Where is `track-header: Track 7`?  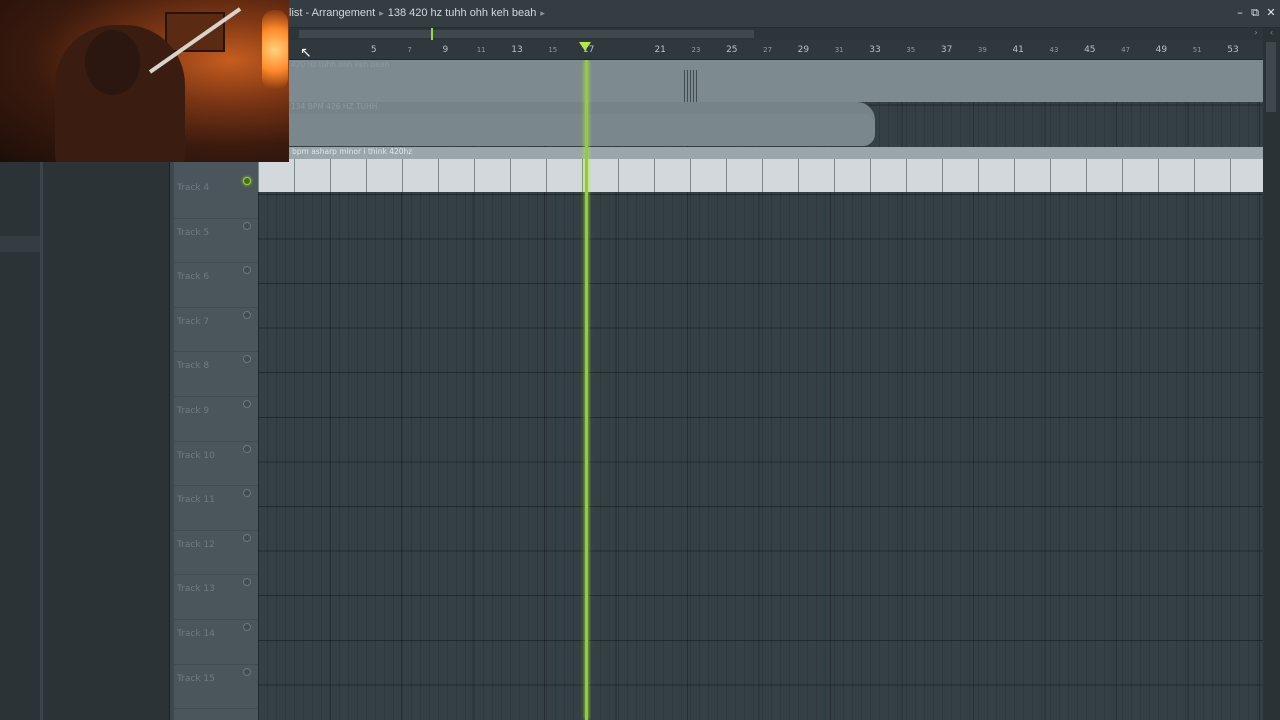 track-header: Track 7 is located at coordinates (216, 330).